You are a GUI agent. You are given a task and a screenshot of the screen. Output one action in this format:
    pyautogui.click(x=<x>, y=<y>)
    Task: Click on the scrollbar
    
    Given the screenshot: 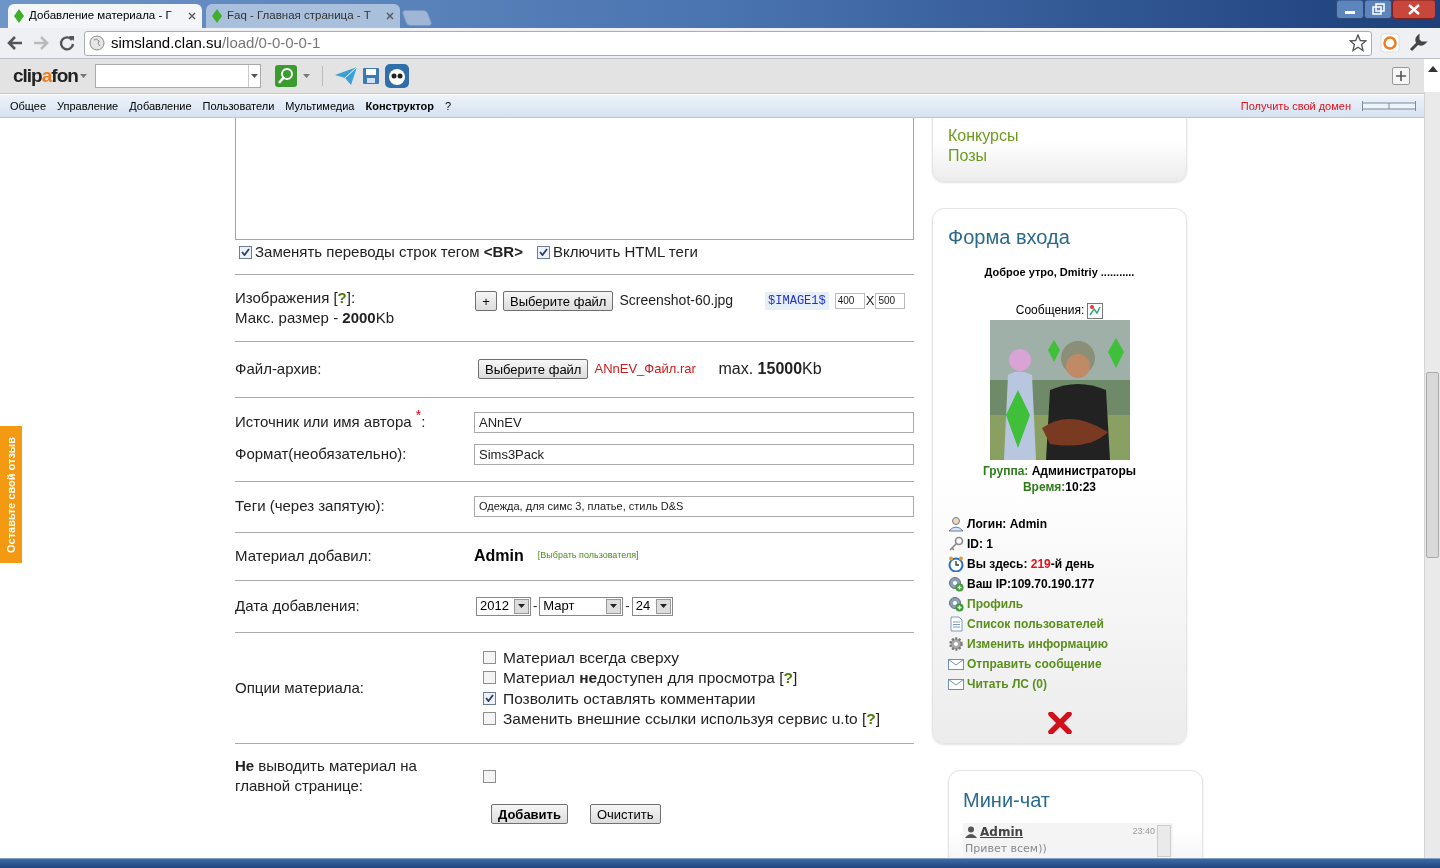 What is the action you would take?
    pyautogui.click(x=1432, y=475)
    